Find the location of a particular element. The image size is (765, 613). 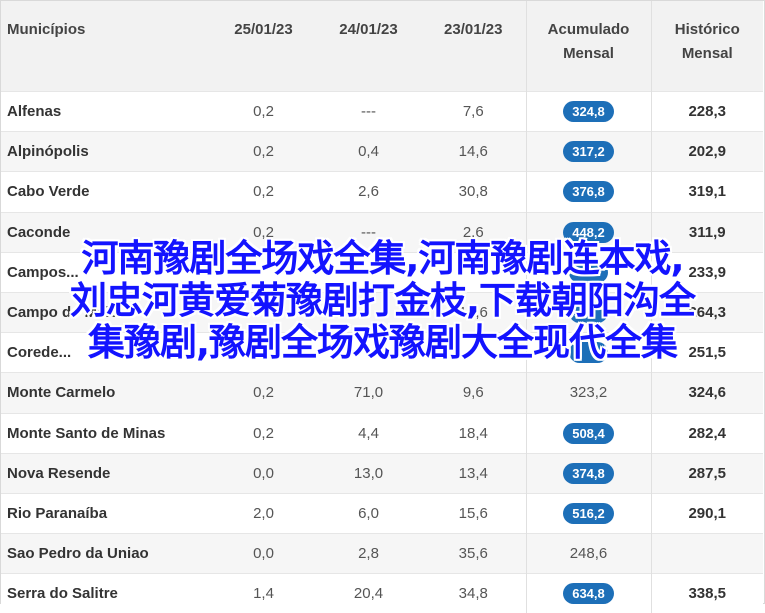

acumulado-value-cell: 323,2 is located at coordinates (588, 393).